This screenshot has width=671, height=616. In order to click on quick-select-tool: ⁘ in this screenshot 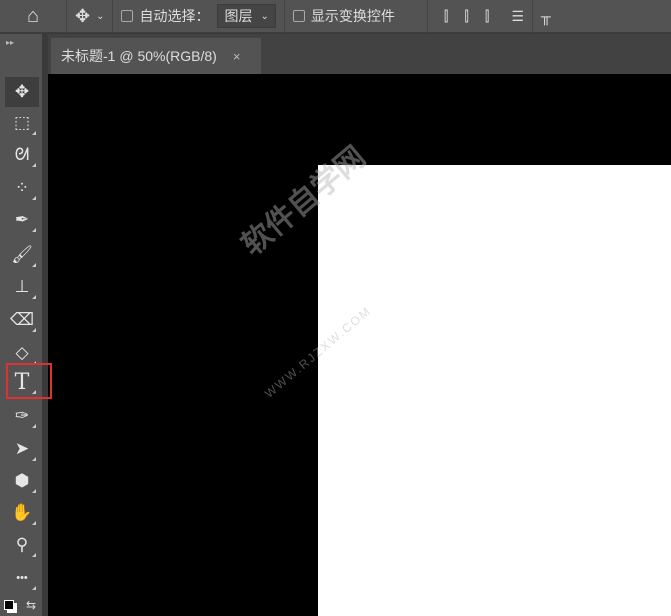, I will do `click(22, 188)`.